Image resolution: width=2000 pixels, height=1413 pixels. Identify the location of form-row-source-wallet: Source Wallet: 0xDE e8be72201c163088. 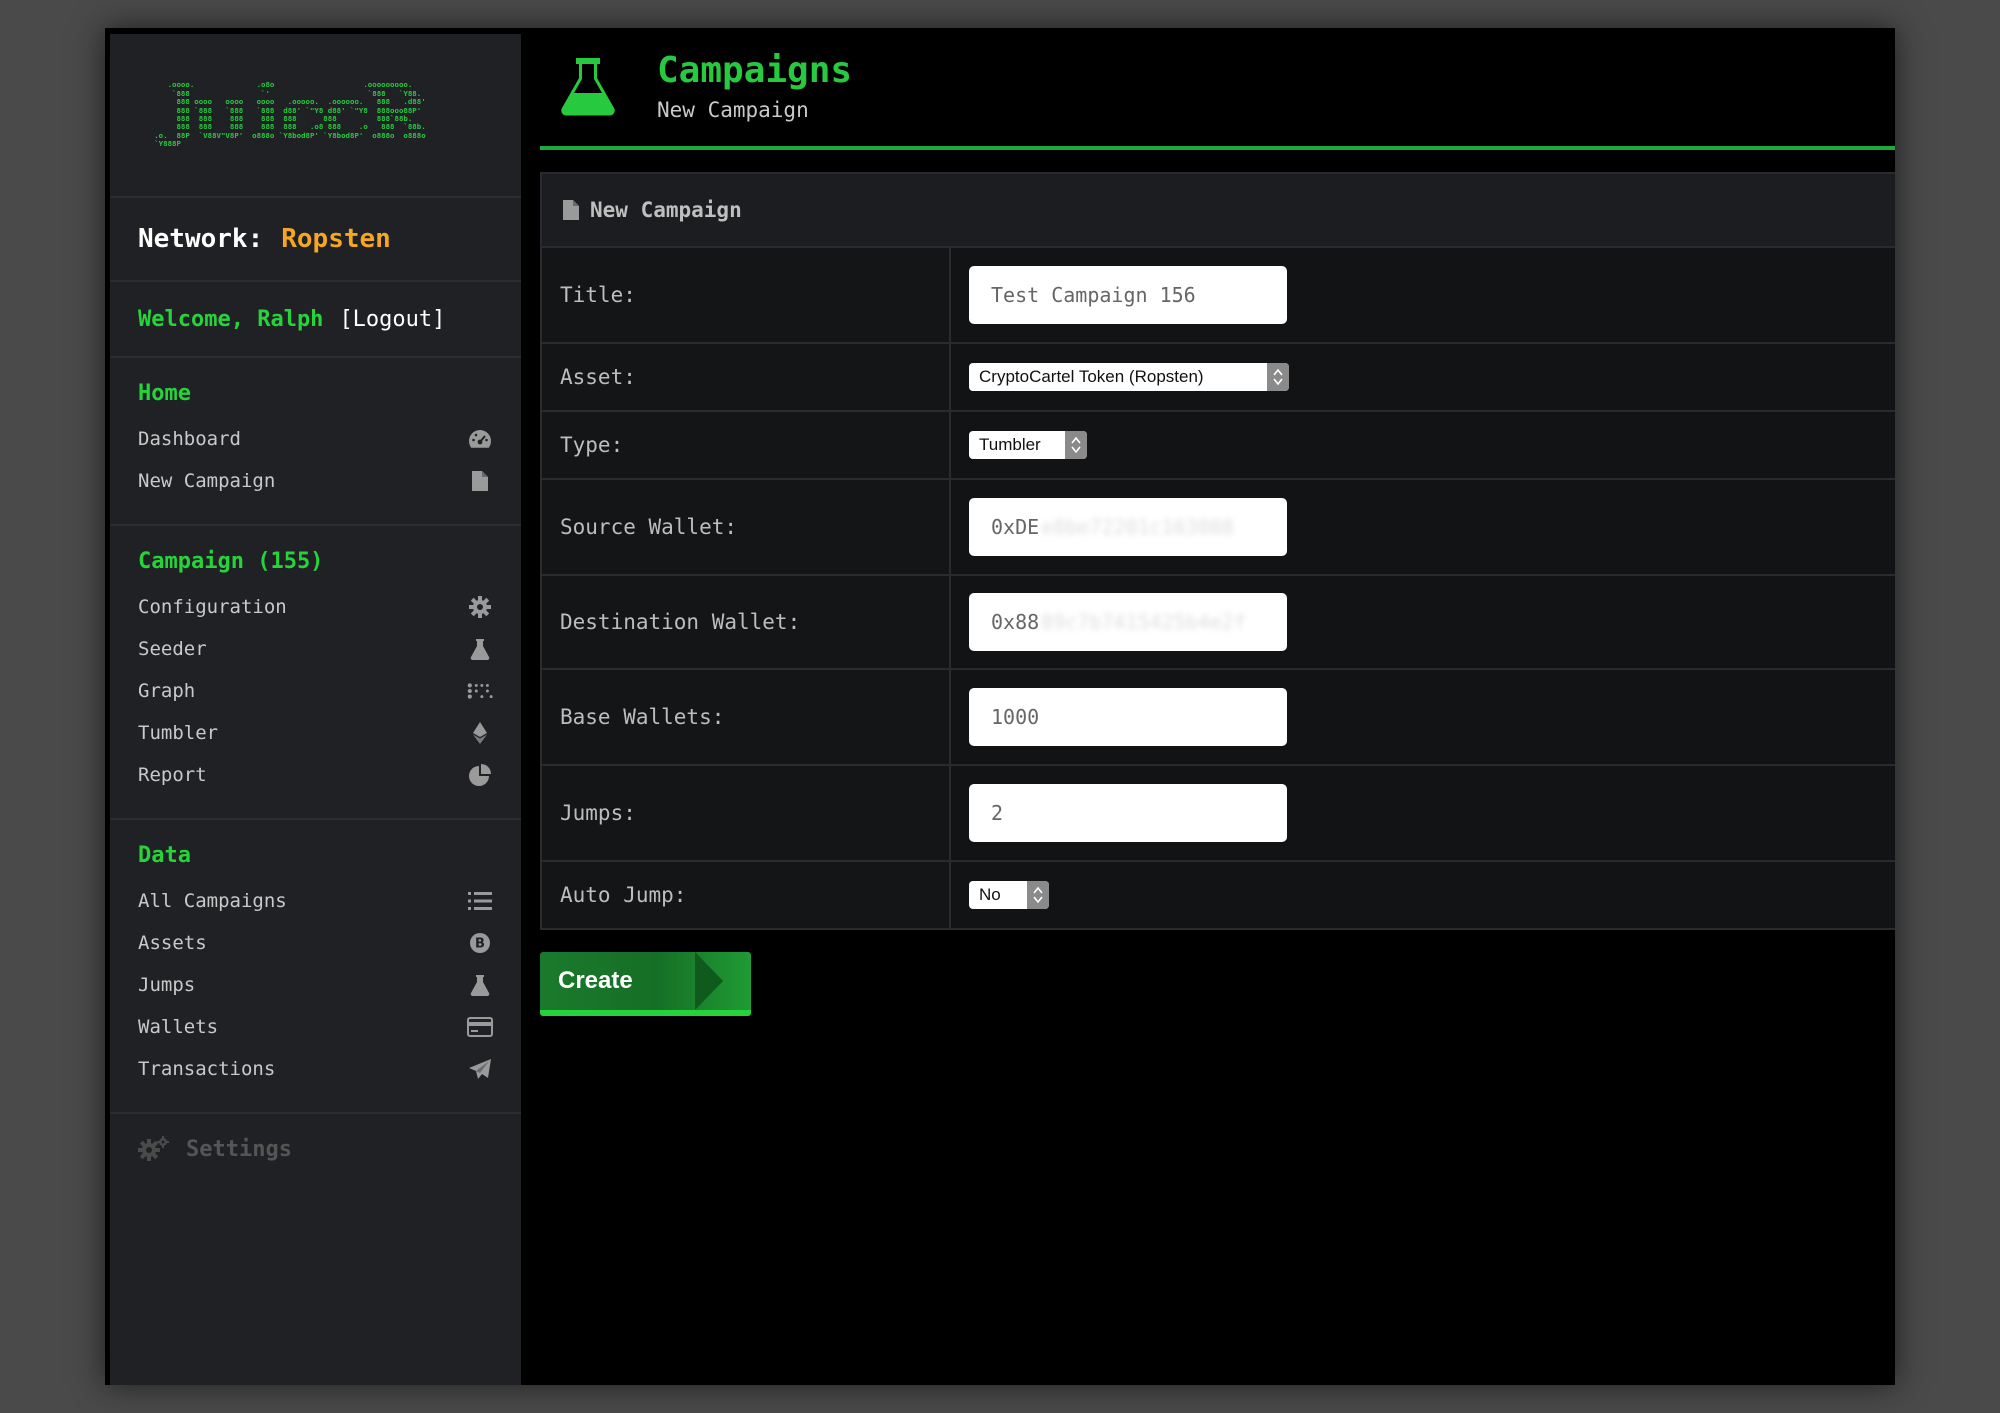
(1218, 528).